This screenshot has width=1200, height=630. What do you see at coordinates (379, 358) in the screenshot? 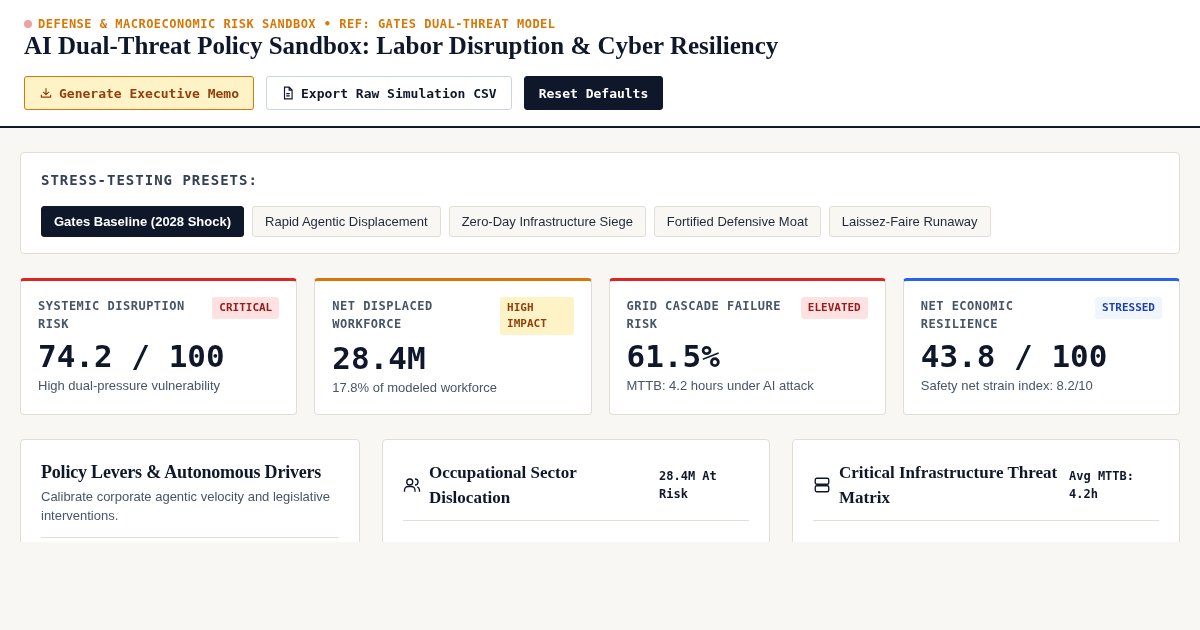
I see `metric-value: 28.4M` at bounding box center [379, 358].